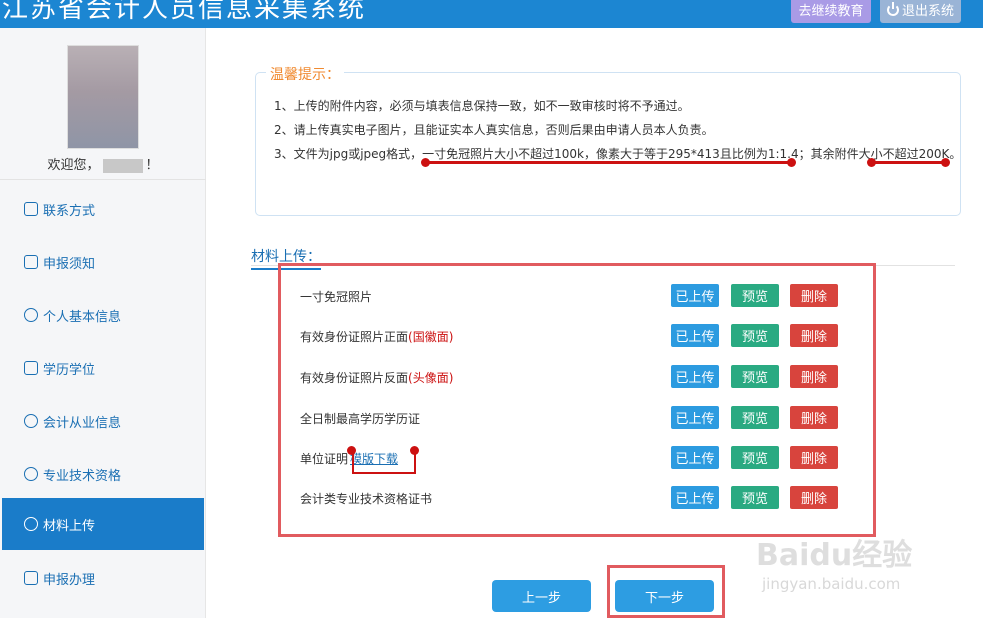 The width and height of the screenshot is (983, 618). I want to click on profile-panel: 欢迎您， ！, so click(103, 104).